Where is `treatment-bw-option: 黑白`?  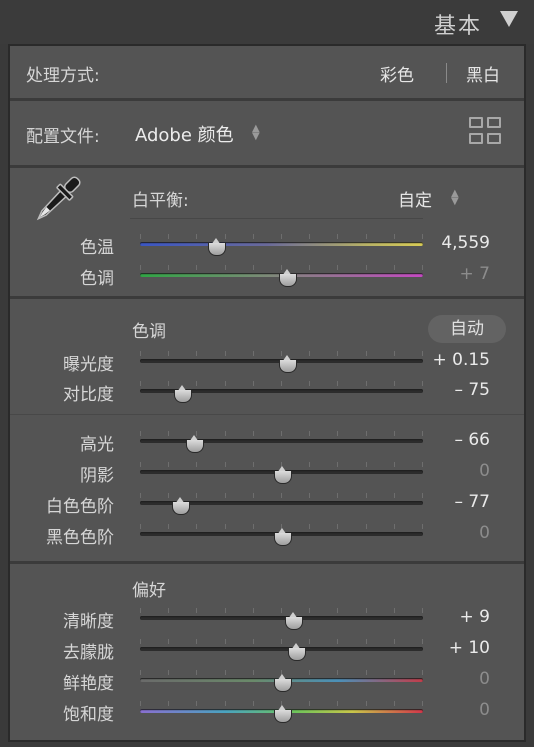
treatment-bw-option: 黑白 is located at coordinates (483, 73).